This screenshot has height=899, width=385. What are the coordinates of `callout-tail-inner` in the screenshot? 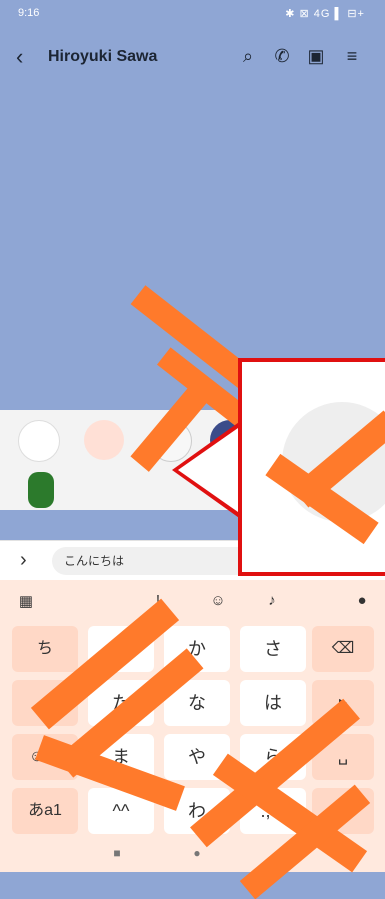 It's located at (208, 470).